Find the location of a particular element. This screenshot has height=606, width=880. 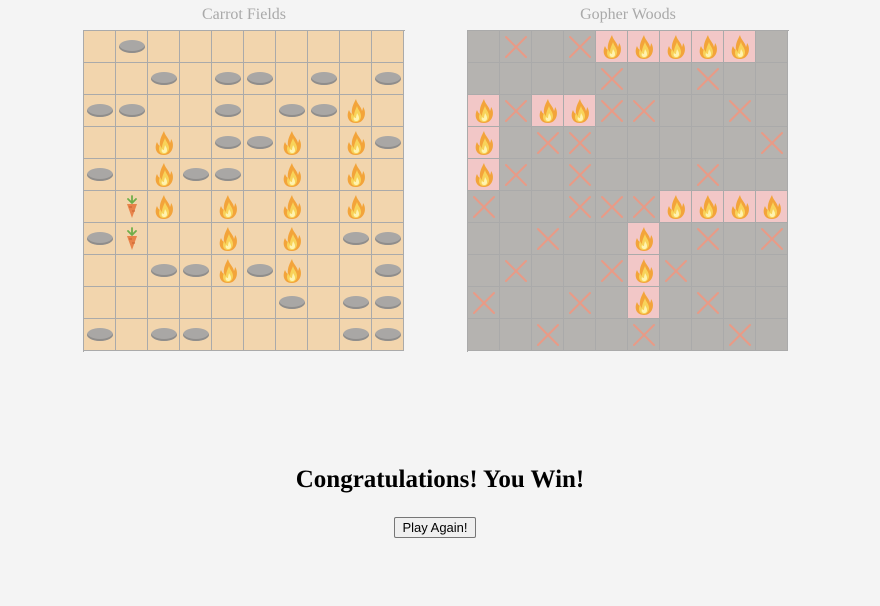

play-again-button: Play Again! is located at coordinates (435, 527).